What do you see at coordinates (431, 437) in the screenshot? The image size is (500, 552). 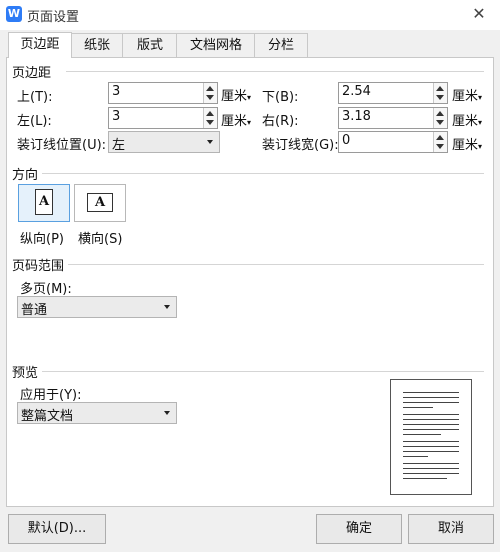 I see `page-preview` at bounding box center [431, 437].